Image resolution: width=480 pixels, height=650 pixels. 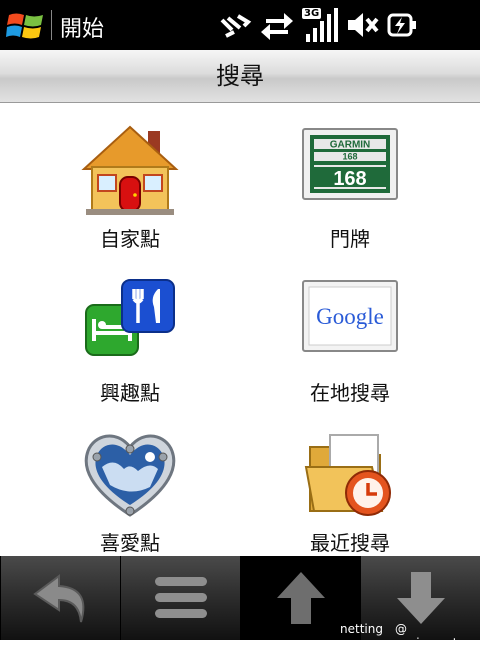 What do you see at coordinates (130, 317) in the screenshot?
I see `poi-icon` at bounding box center [130, 317].